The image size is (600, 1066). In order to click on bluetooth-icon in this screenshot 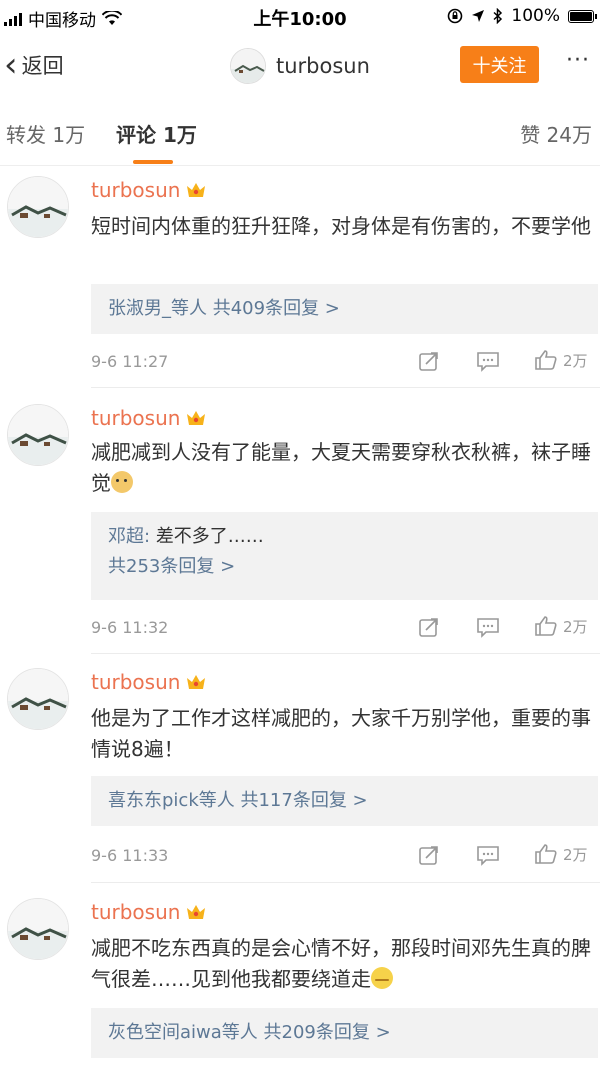, I will do `click(498, 16)`.